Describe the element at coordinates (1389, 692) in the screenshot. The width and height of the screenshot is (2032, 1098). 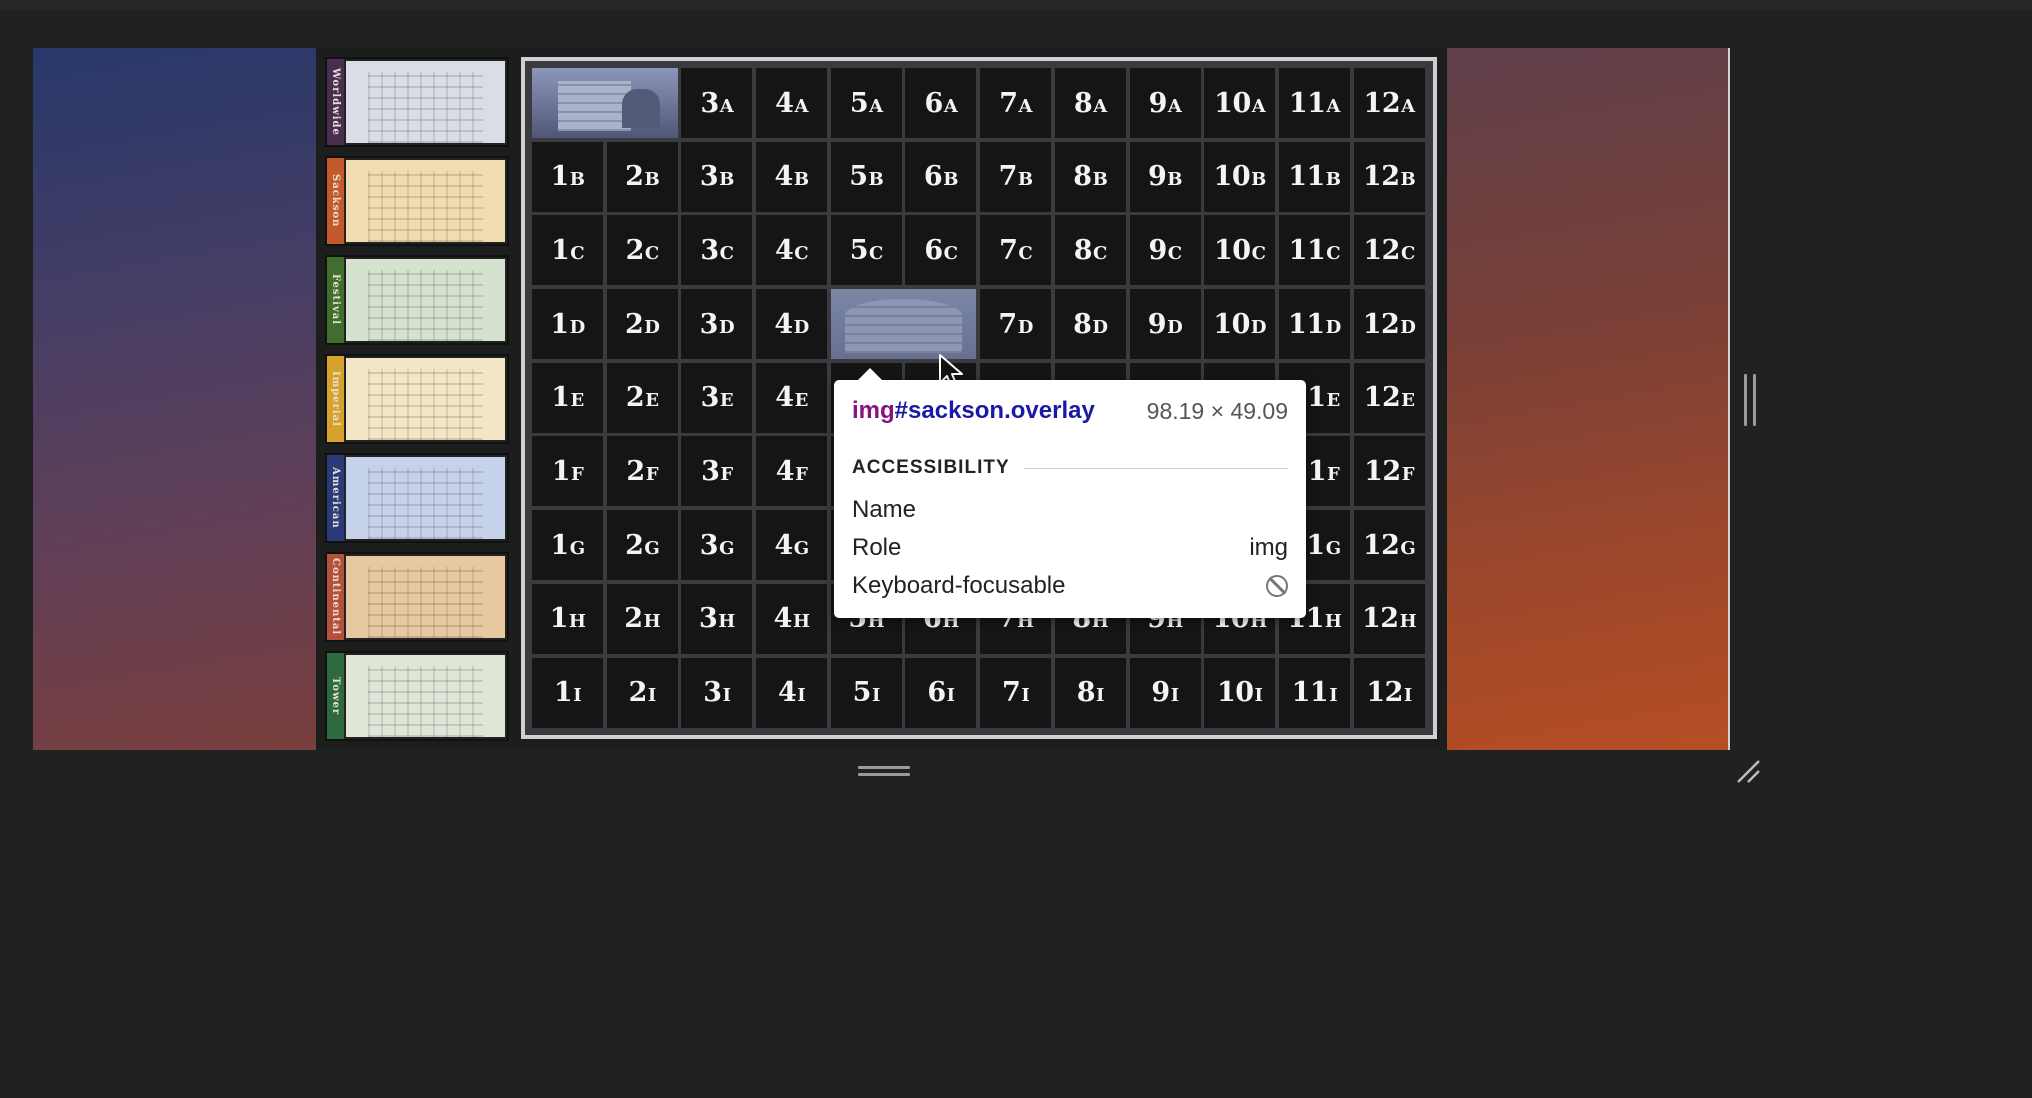
I see `board-cell: 12 I` at that location.